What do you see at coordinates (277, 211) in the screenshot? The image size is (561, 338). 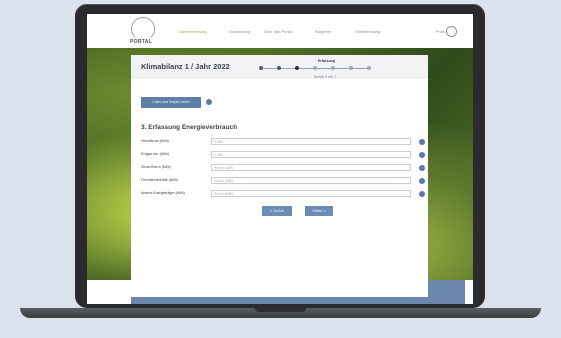 I see `back-button: < Zurück` at bounding box center [277, 211].